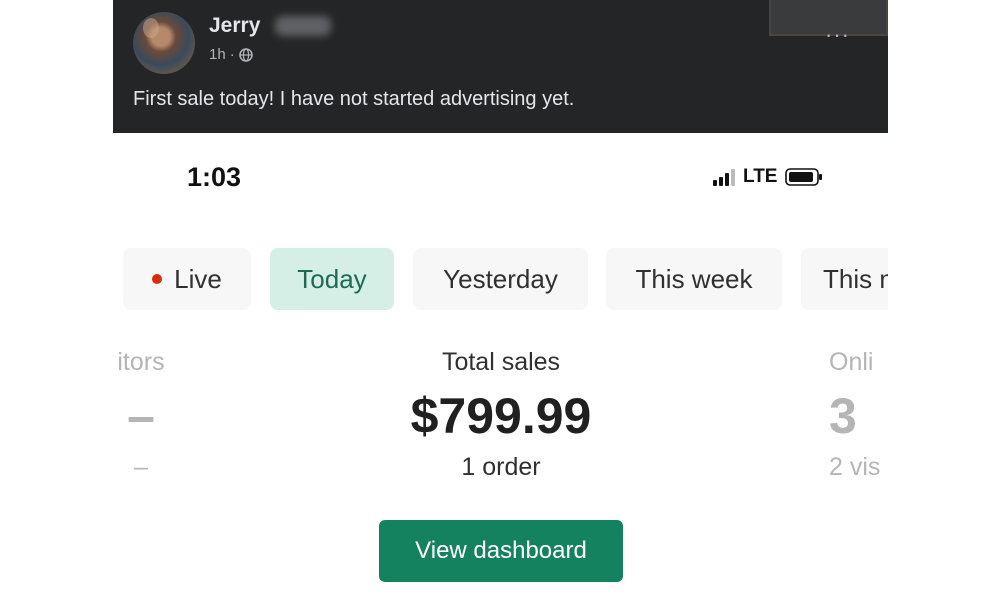  What do you see at coordinates (858, 415) in the screenshot?
I see `metric-online: Onli 3 2 vis` at bounding box center [858, 415].